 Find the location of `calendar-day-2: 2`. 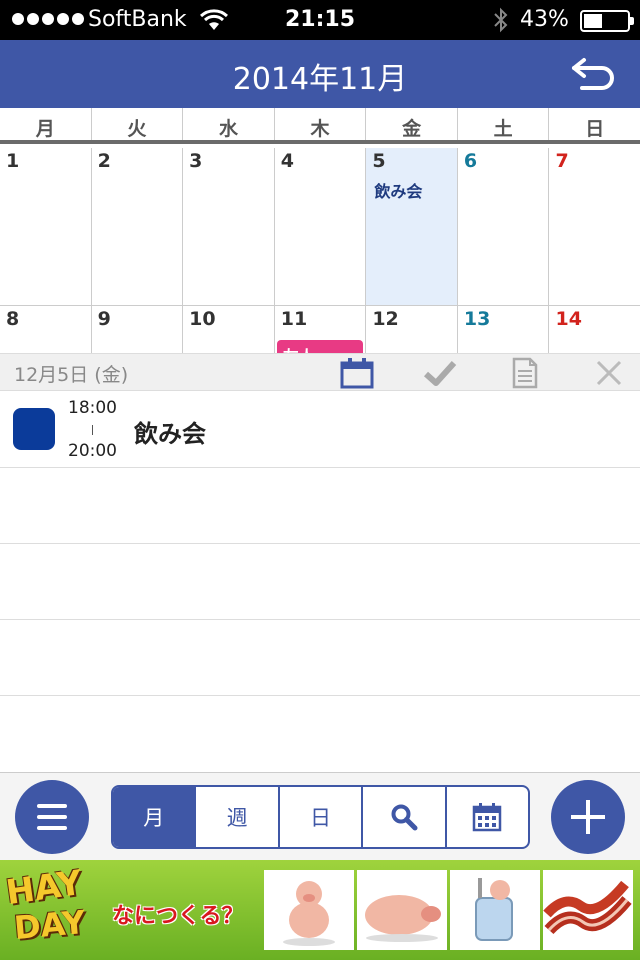

calendar-day-2: 2 is located at coordinates (138, 226).